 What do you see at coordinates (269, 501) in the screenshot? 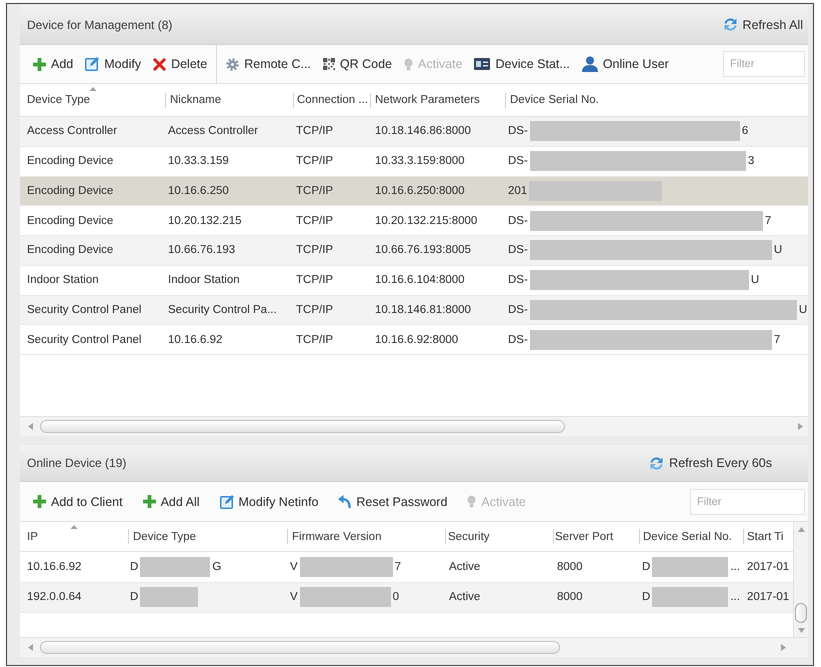
I see `toolbar-button: Modify Netinfo` at bounding box center [269, 501].